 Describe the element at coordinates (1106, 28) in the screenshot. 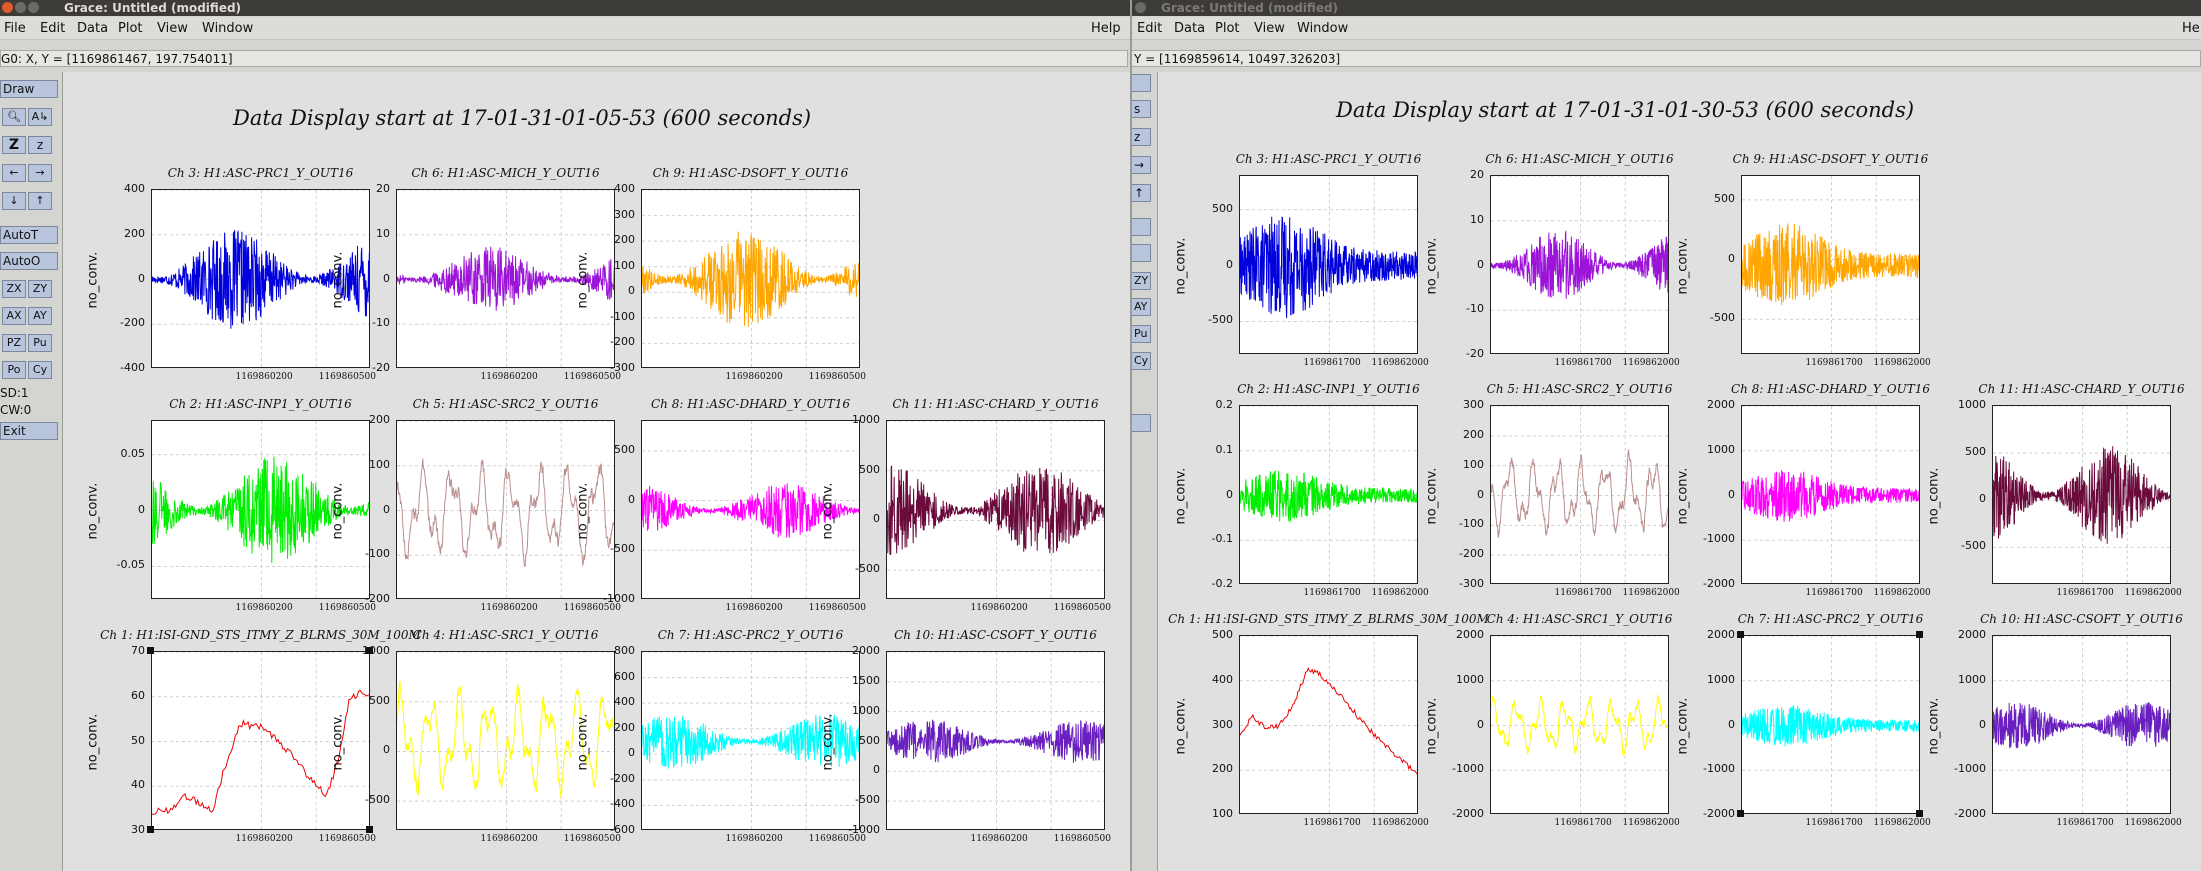

I see `menu-help: Help` at that location.